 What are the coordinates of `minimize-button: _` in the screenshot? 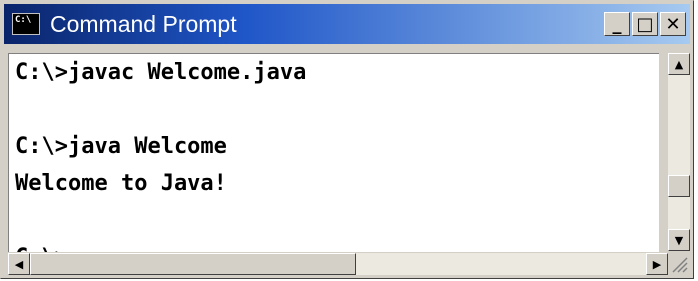 It's located at (617, 24).